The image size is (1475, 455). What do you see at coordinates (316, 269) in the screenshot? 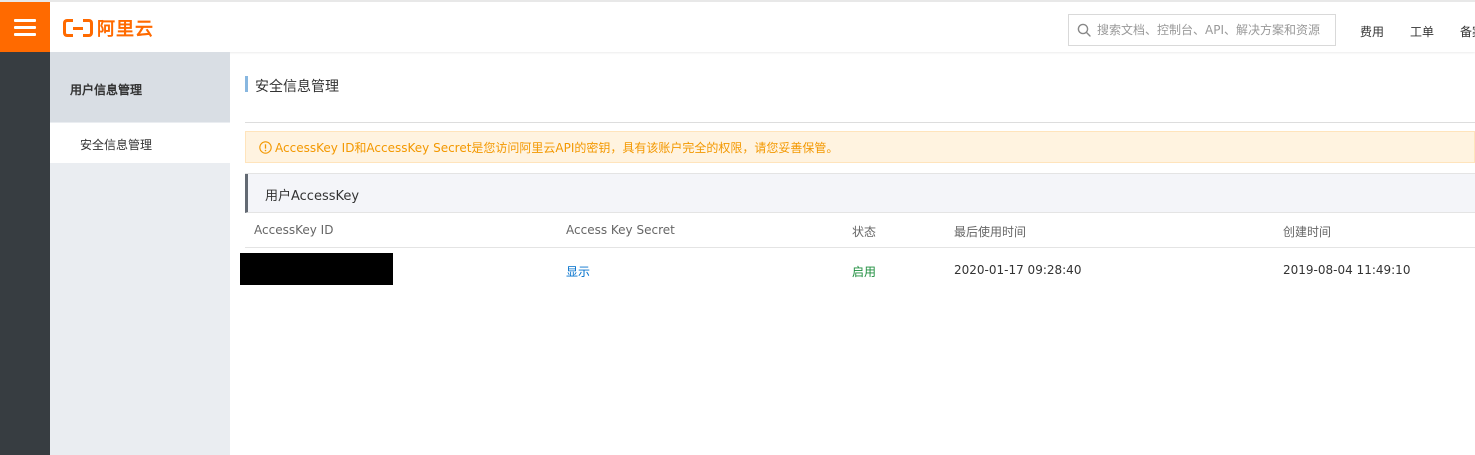
I see `redacted-accesskey-id` at bounding box center [316, 269].